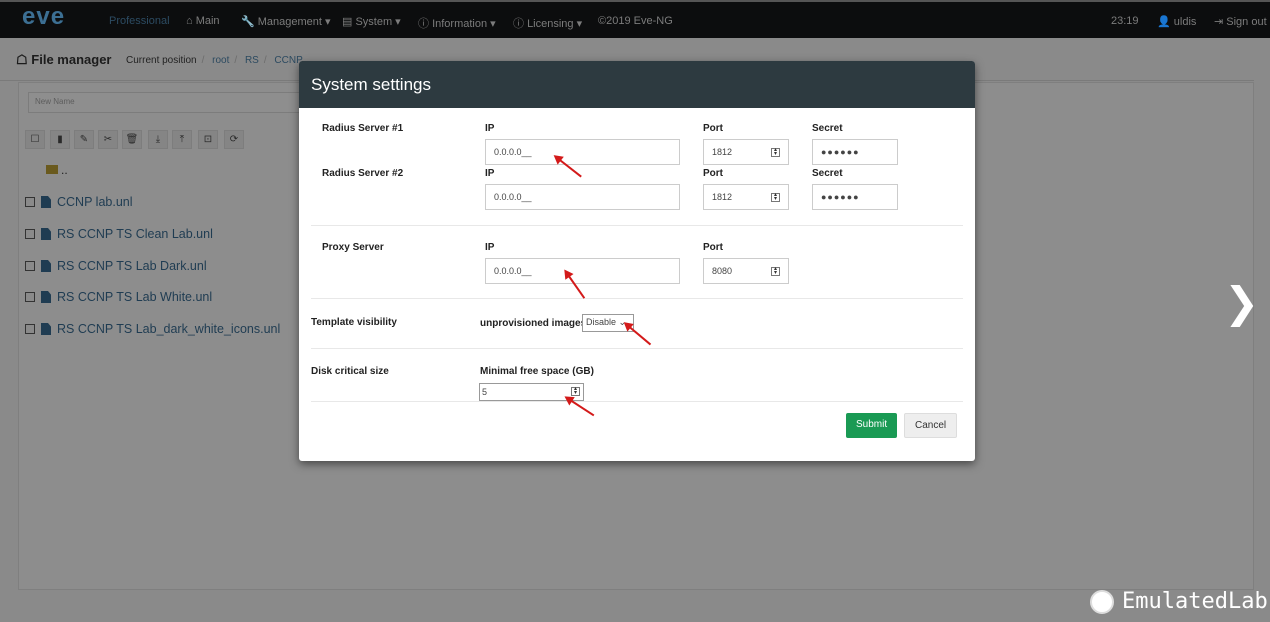 This screenshot has height=622, width=1270. What do you see at coordinates (118, 297) in the screenshot?
I see `file-item: RS CCNP TS Lab White.unl` at bounding box center [118, 297].